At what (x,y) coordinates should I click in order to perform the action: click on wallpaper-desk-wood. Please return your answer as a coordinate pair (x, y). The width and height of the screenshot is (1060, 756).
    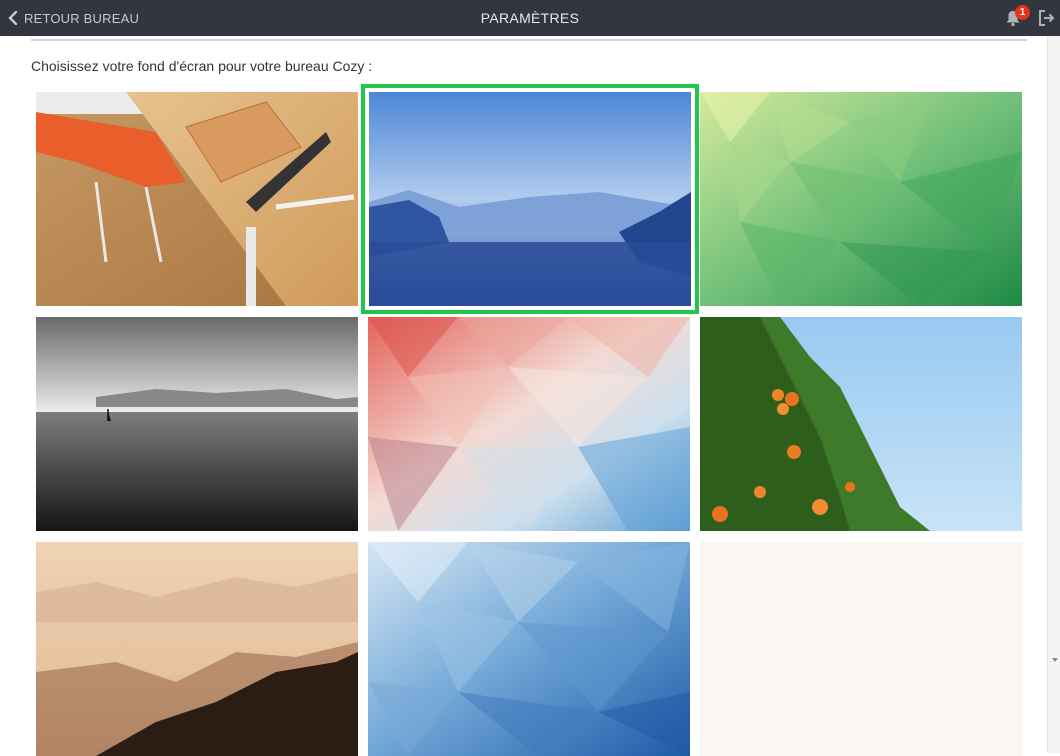
    Looking at the image, I should click on (197, 199).